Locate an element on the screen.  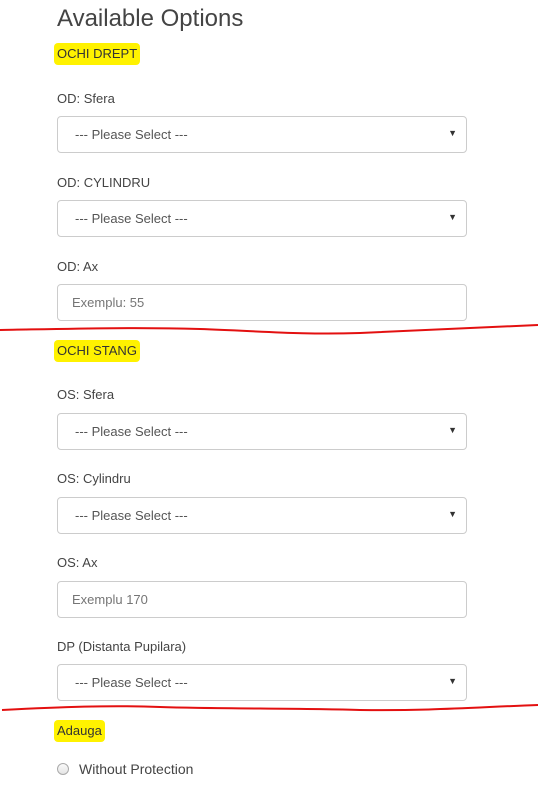
od-sphere-select: --- Please Select --- ▼ is located at coordinates (262, 134).